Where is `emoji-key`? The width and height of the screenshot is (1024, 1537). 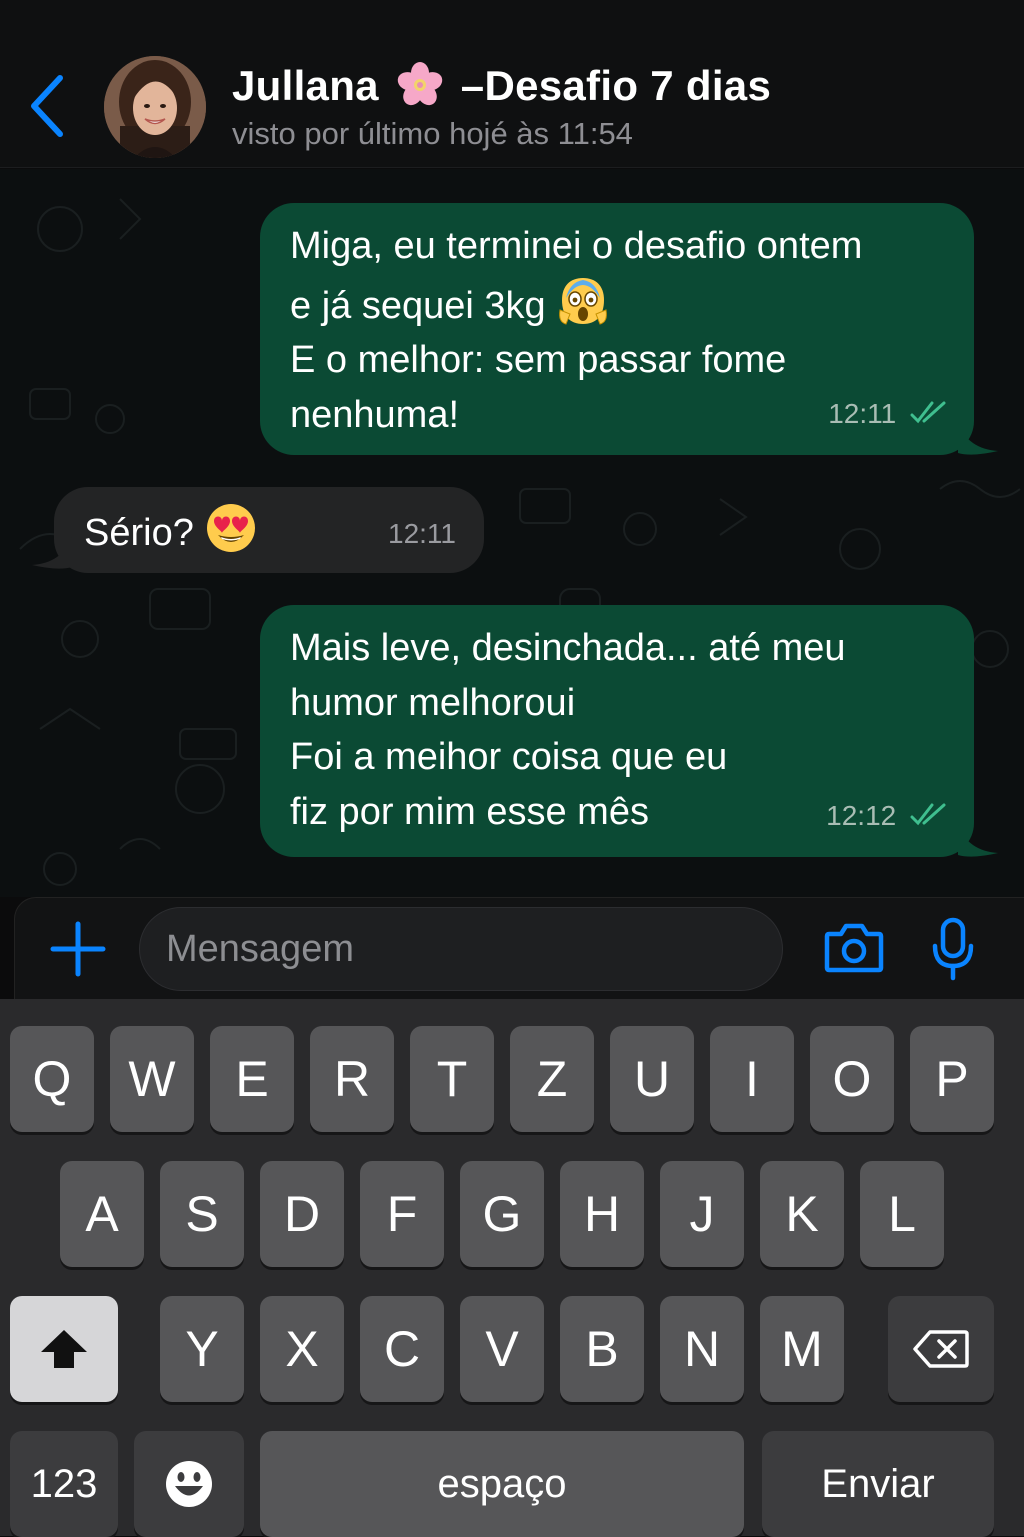 emoji-key is located at coordinates (189, 1484).